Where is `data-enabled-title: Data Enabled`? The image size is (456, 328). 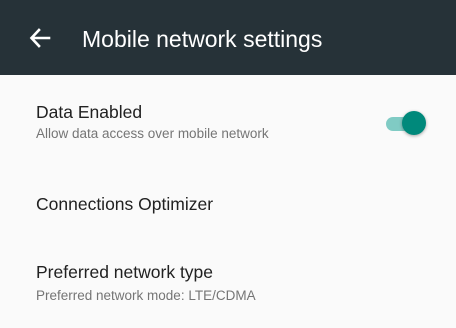 data-enabled-title: Data Enabled is located at coordinates (89, 112).